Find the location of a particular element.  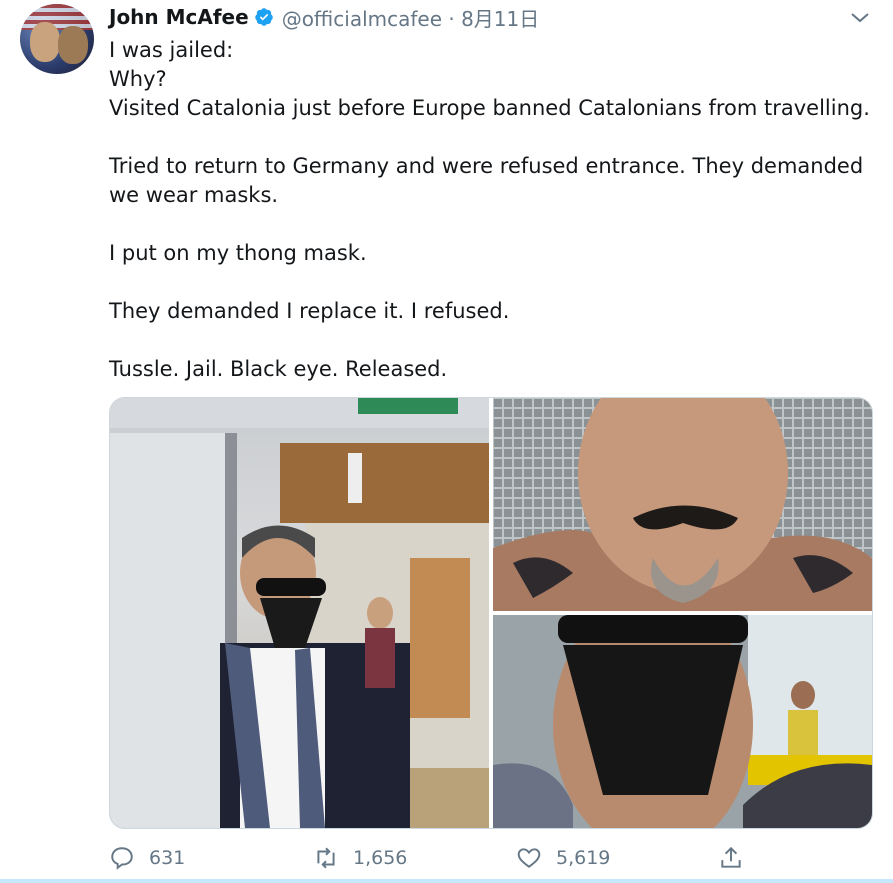

photo-thong-mask-closeup is located at coordinates (682, 721).